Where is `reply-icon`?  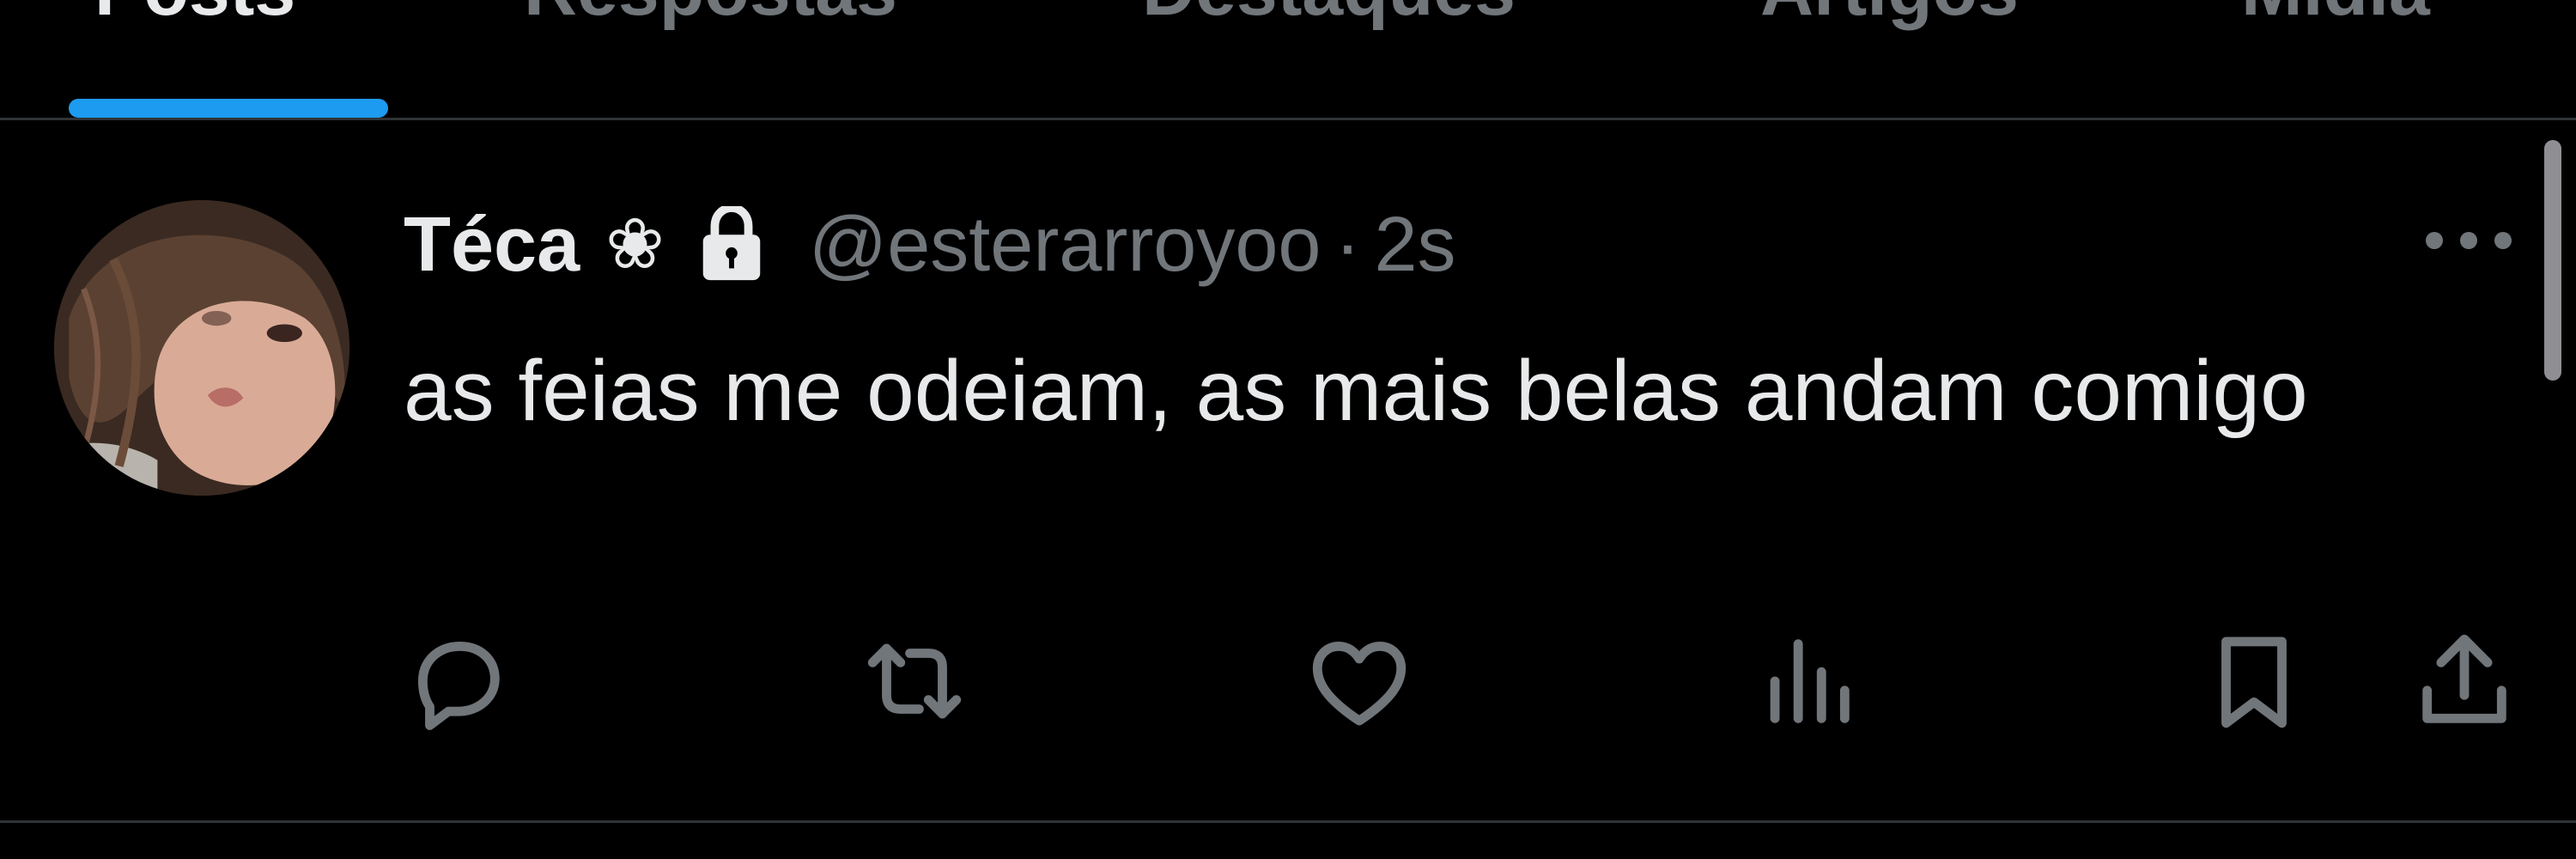
reply-icon is located at coordinates (457, 683).